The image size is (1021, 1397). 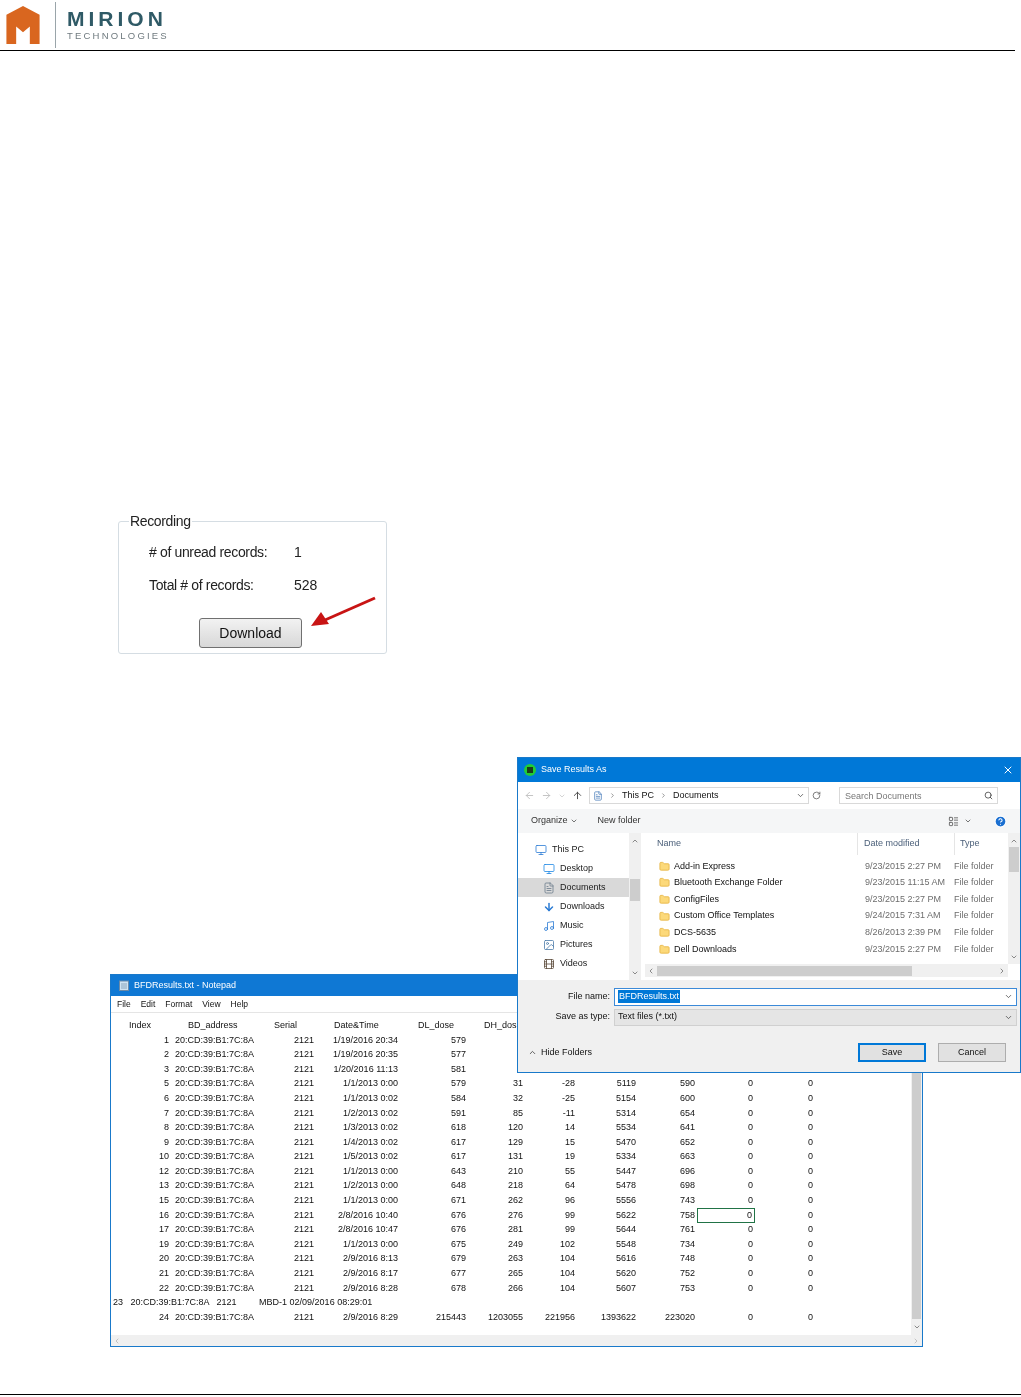 What do you see at coordinates (826, 883) in the screenshot?
I see `file-row: Bluetooth Exchange Folder 9/23/2015 11:15 AM File folder` at bounding box center [826, 883].